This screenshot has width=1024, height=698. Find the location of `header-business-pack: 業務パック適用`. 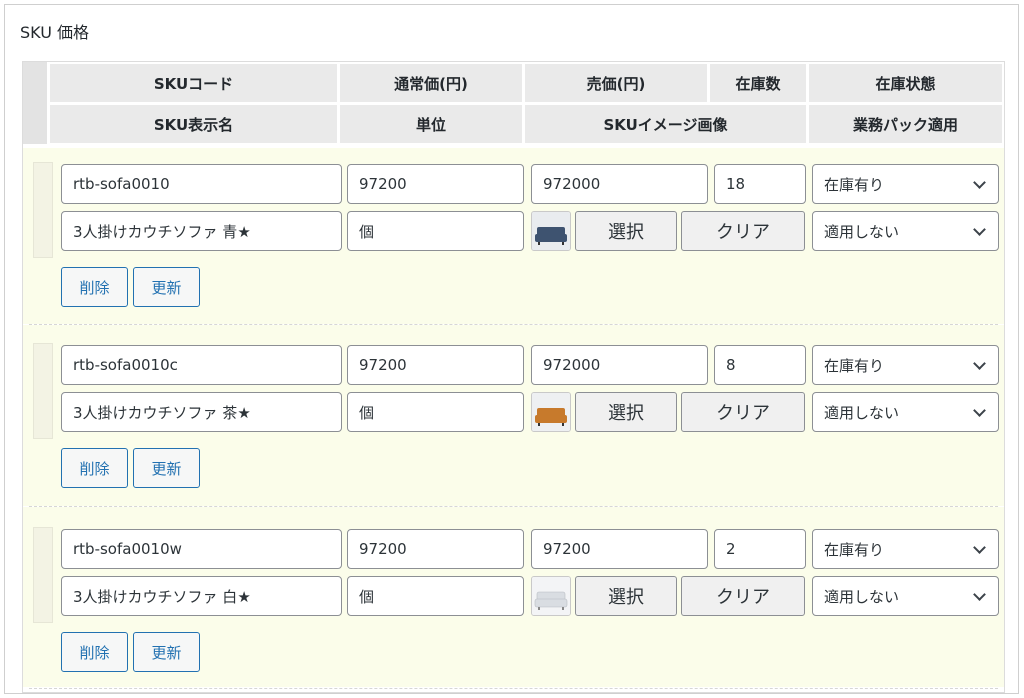

header-business-pack: 業務パック適用 is located at coordinates (905, 124).